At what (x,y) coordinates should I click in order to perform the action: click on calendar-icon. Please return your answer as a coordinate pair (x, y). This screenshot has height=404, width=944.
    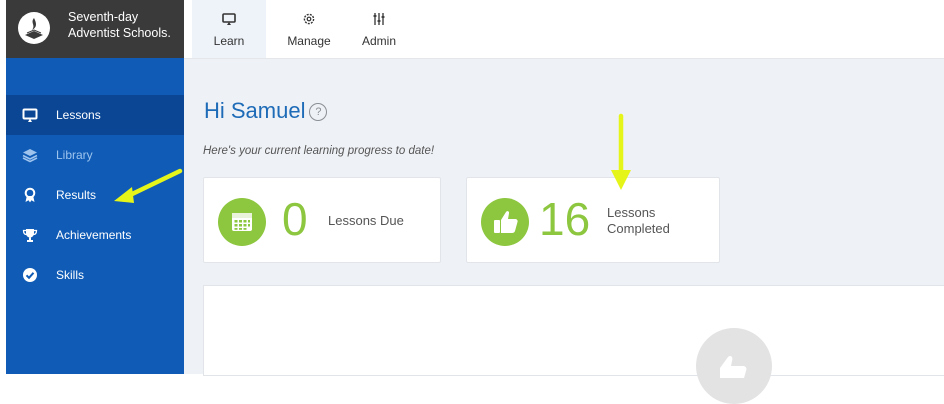
    Looking at the image, I should click on (242, 222).